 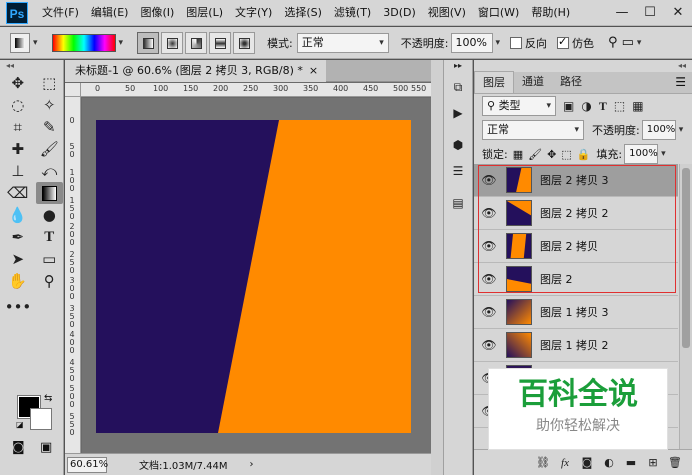 I want to click on 3d-panel-icon: ⬢, so click(x=458, y=145).